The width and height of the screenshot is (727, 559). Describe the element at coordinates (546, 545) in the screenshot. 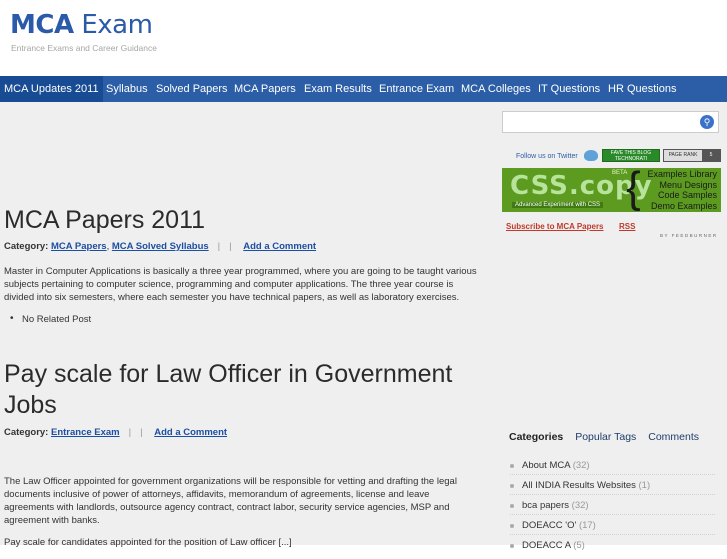

I see `category-name: DOEACC A` at that location.